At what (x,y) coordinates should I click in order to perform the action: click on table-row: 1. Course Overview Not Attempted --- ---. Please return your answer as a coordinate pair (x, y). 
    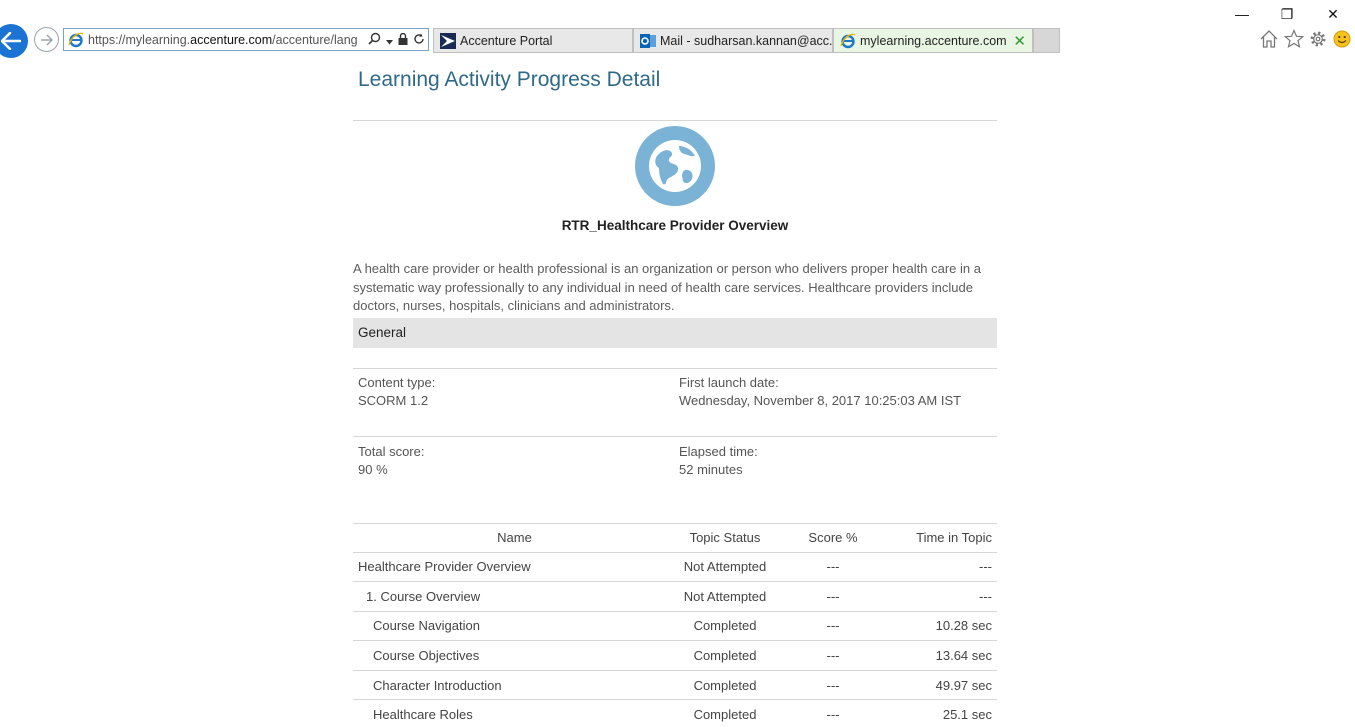
    Looking at the image, I should click on (675, 596).